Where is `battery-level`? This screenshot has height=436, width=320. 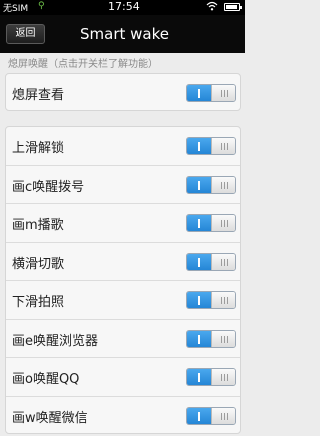 battery-level is located at coordinates (232, 7).